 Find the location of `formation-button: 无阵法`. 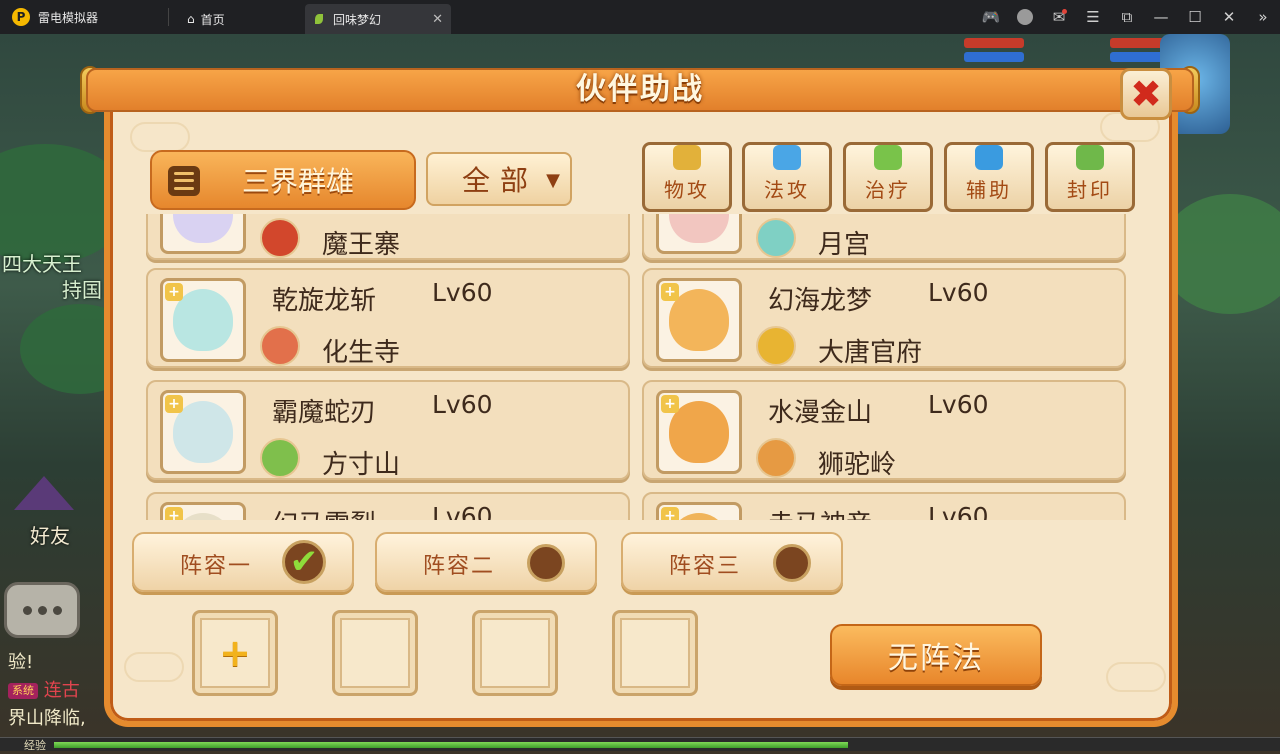

formation-button: 无阵法 is located at coordinates (936, 655).